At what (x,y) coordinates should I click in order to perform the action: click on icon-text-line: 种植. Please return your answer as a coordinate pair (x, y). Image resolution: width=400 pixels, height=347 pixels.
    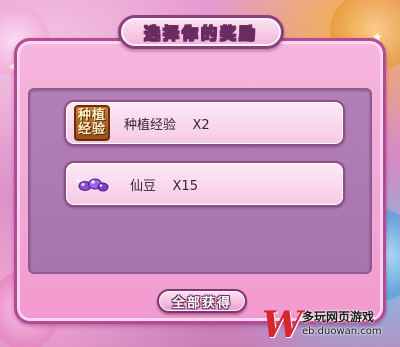
    Looking at the image, I should click on (91, 115).